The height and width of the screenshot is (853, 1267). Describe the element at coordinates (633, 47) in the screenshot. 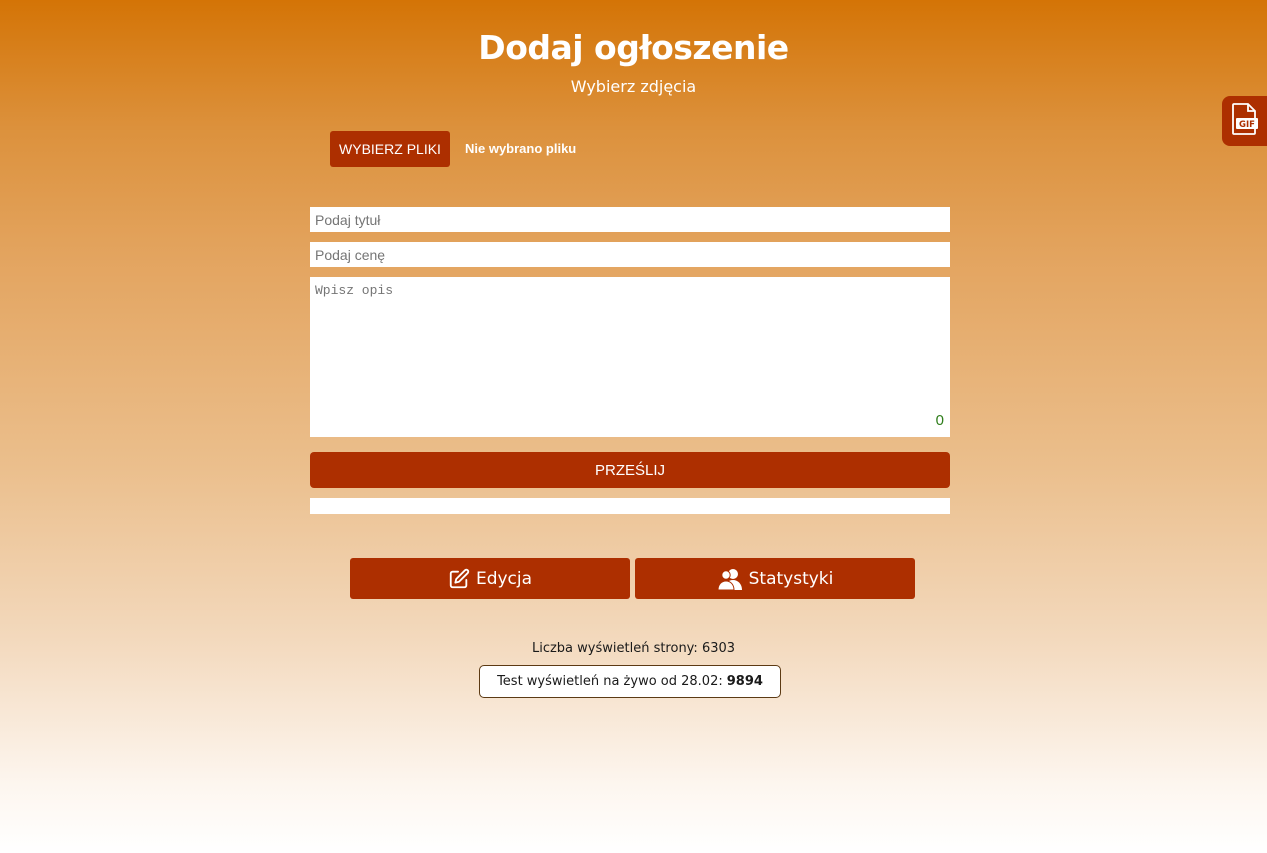

I see `page-title: Dodaj ogłoszenie` at that location.